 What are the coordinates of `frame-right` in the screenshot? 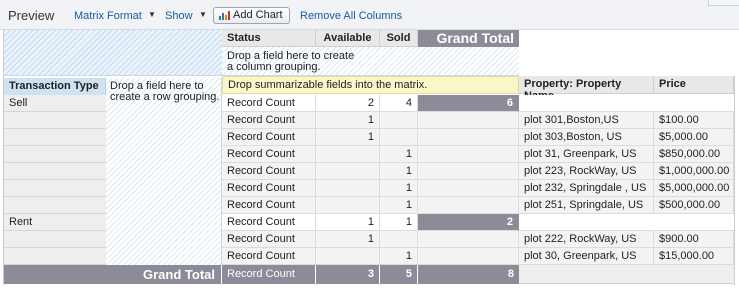 It's located at (734, 180).